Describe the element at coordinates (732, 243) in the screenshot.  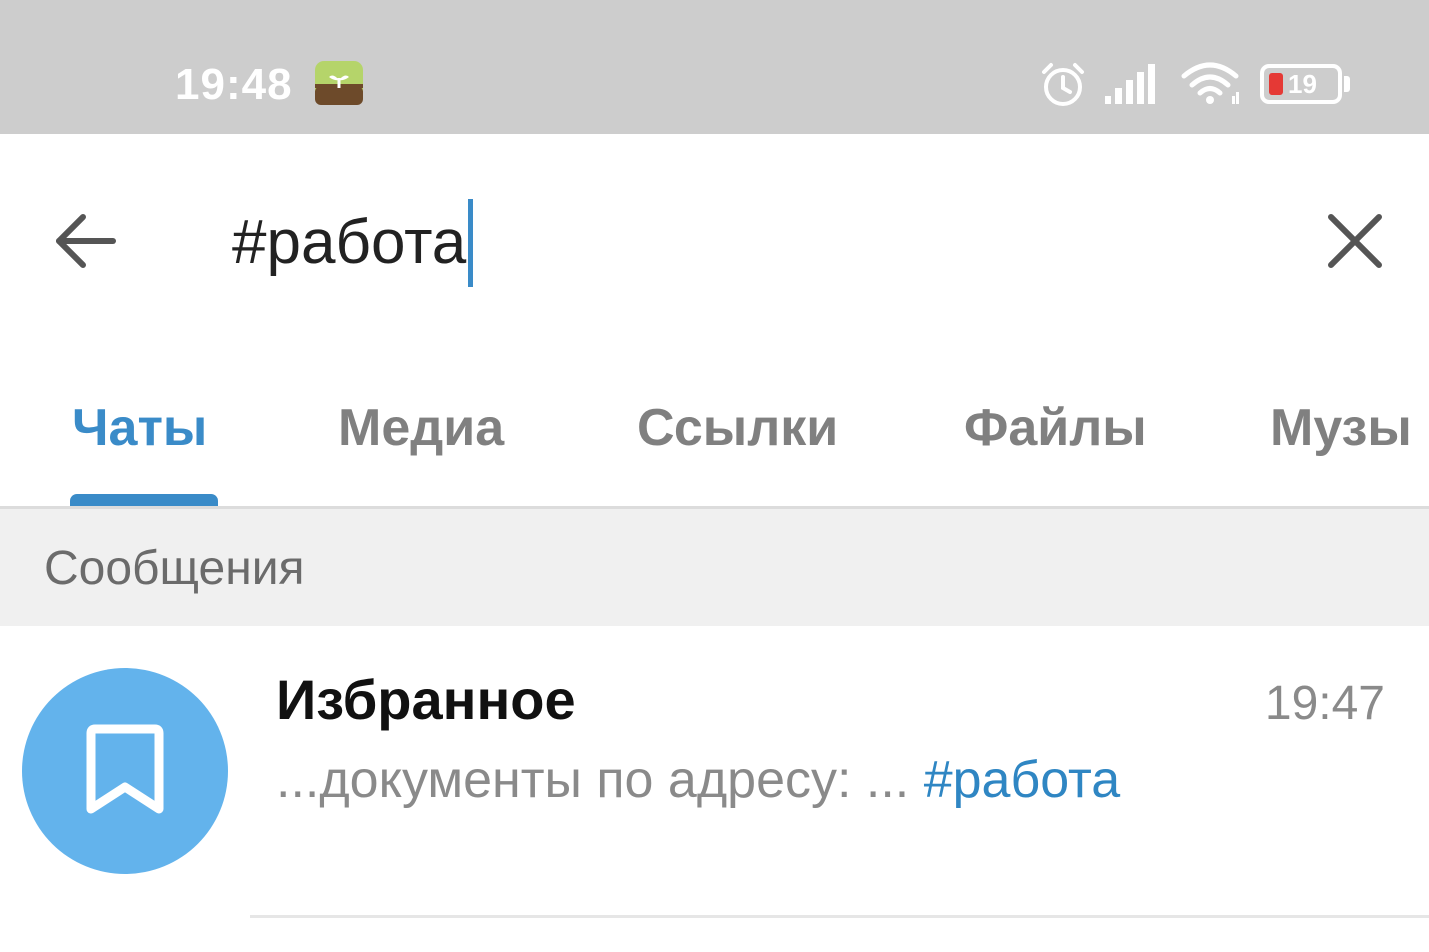
I see `search-input: #работа` at that location.